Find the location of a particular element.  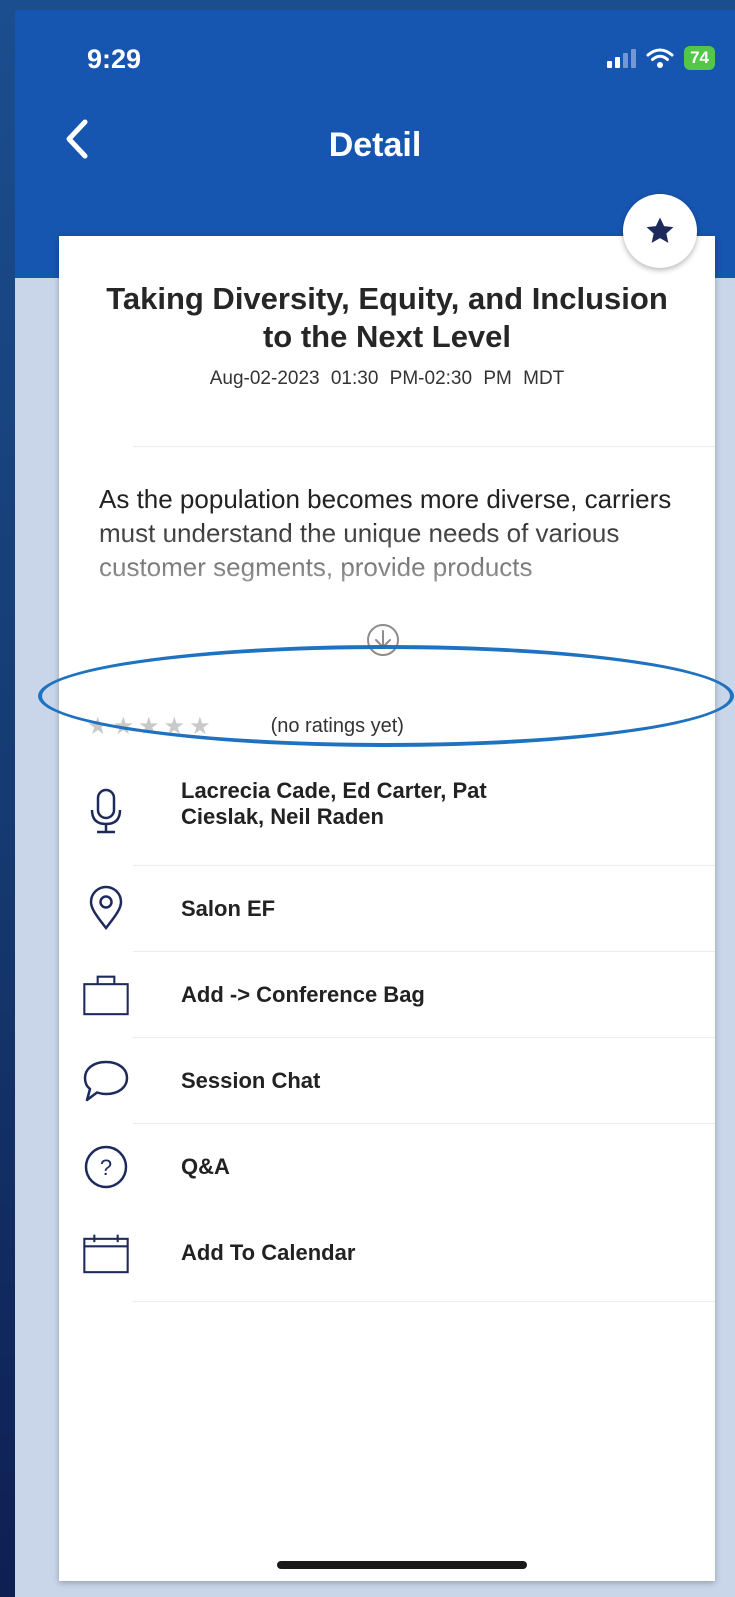

rating-row: ★★★★★ (no ratings yet) is located at coordinates (245, 726).